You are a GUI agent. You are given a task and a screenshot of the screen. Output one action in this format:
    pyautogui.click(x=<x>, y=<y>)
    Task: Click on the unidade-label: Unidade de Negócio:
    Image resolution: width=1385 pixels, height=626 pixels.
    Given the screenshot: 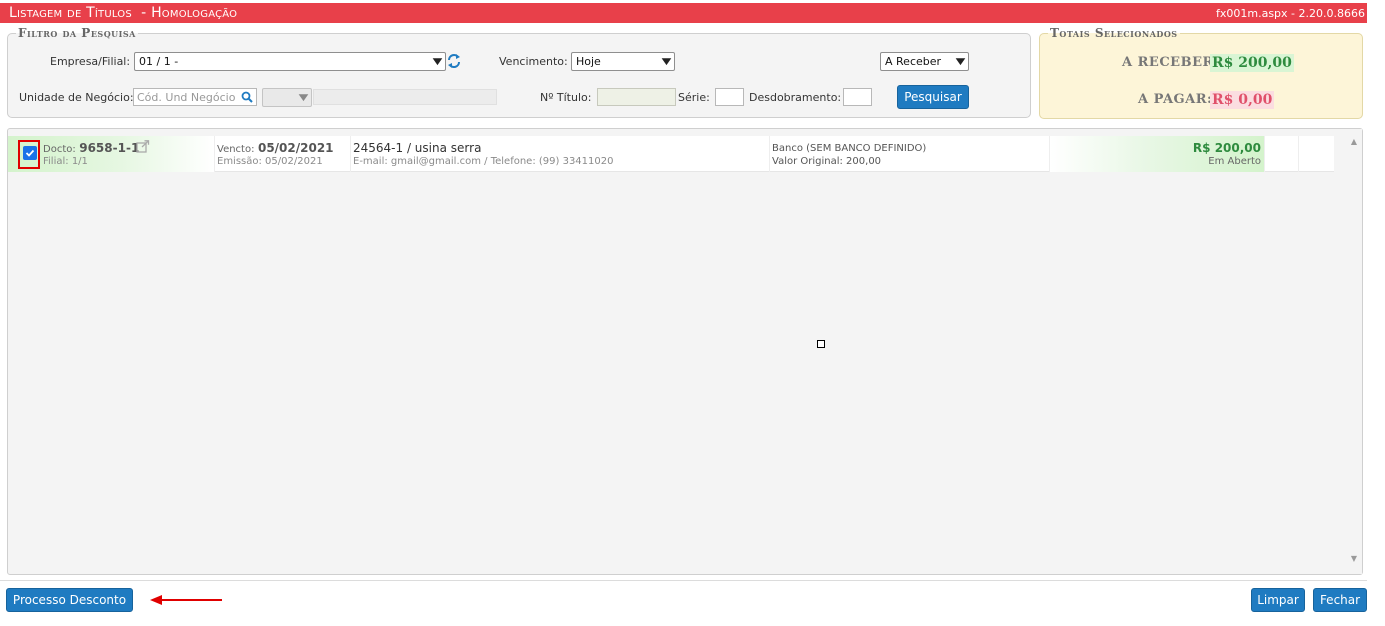 What is the action you would take?
    pyautogui.click(x=76, y=97)
    